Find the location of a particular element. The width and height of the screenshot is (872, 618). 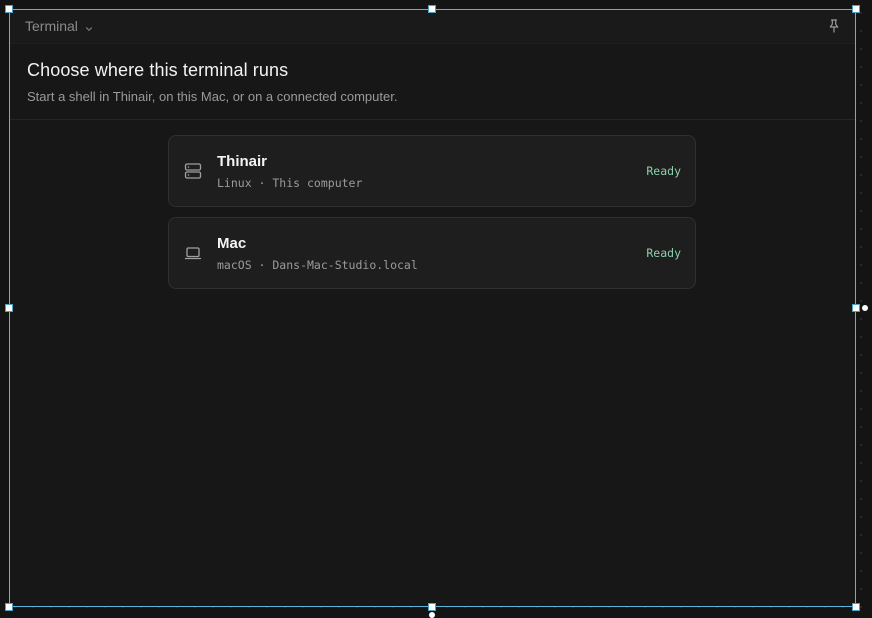

panel-titlebar: Terminal is located at coordinates (432, 26).